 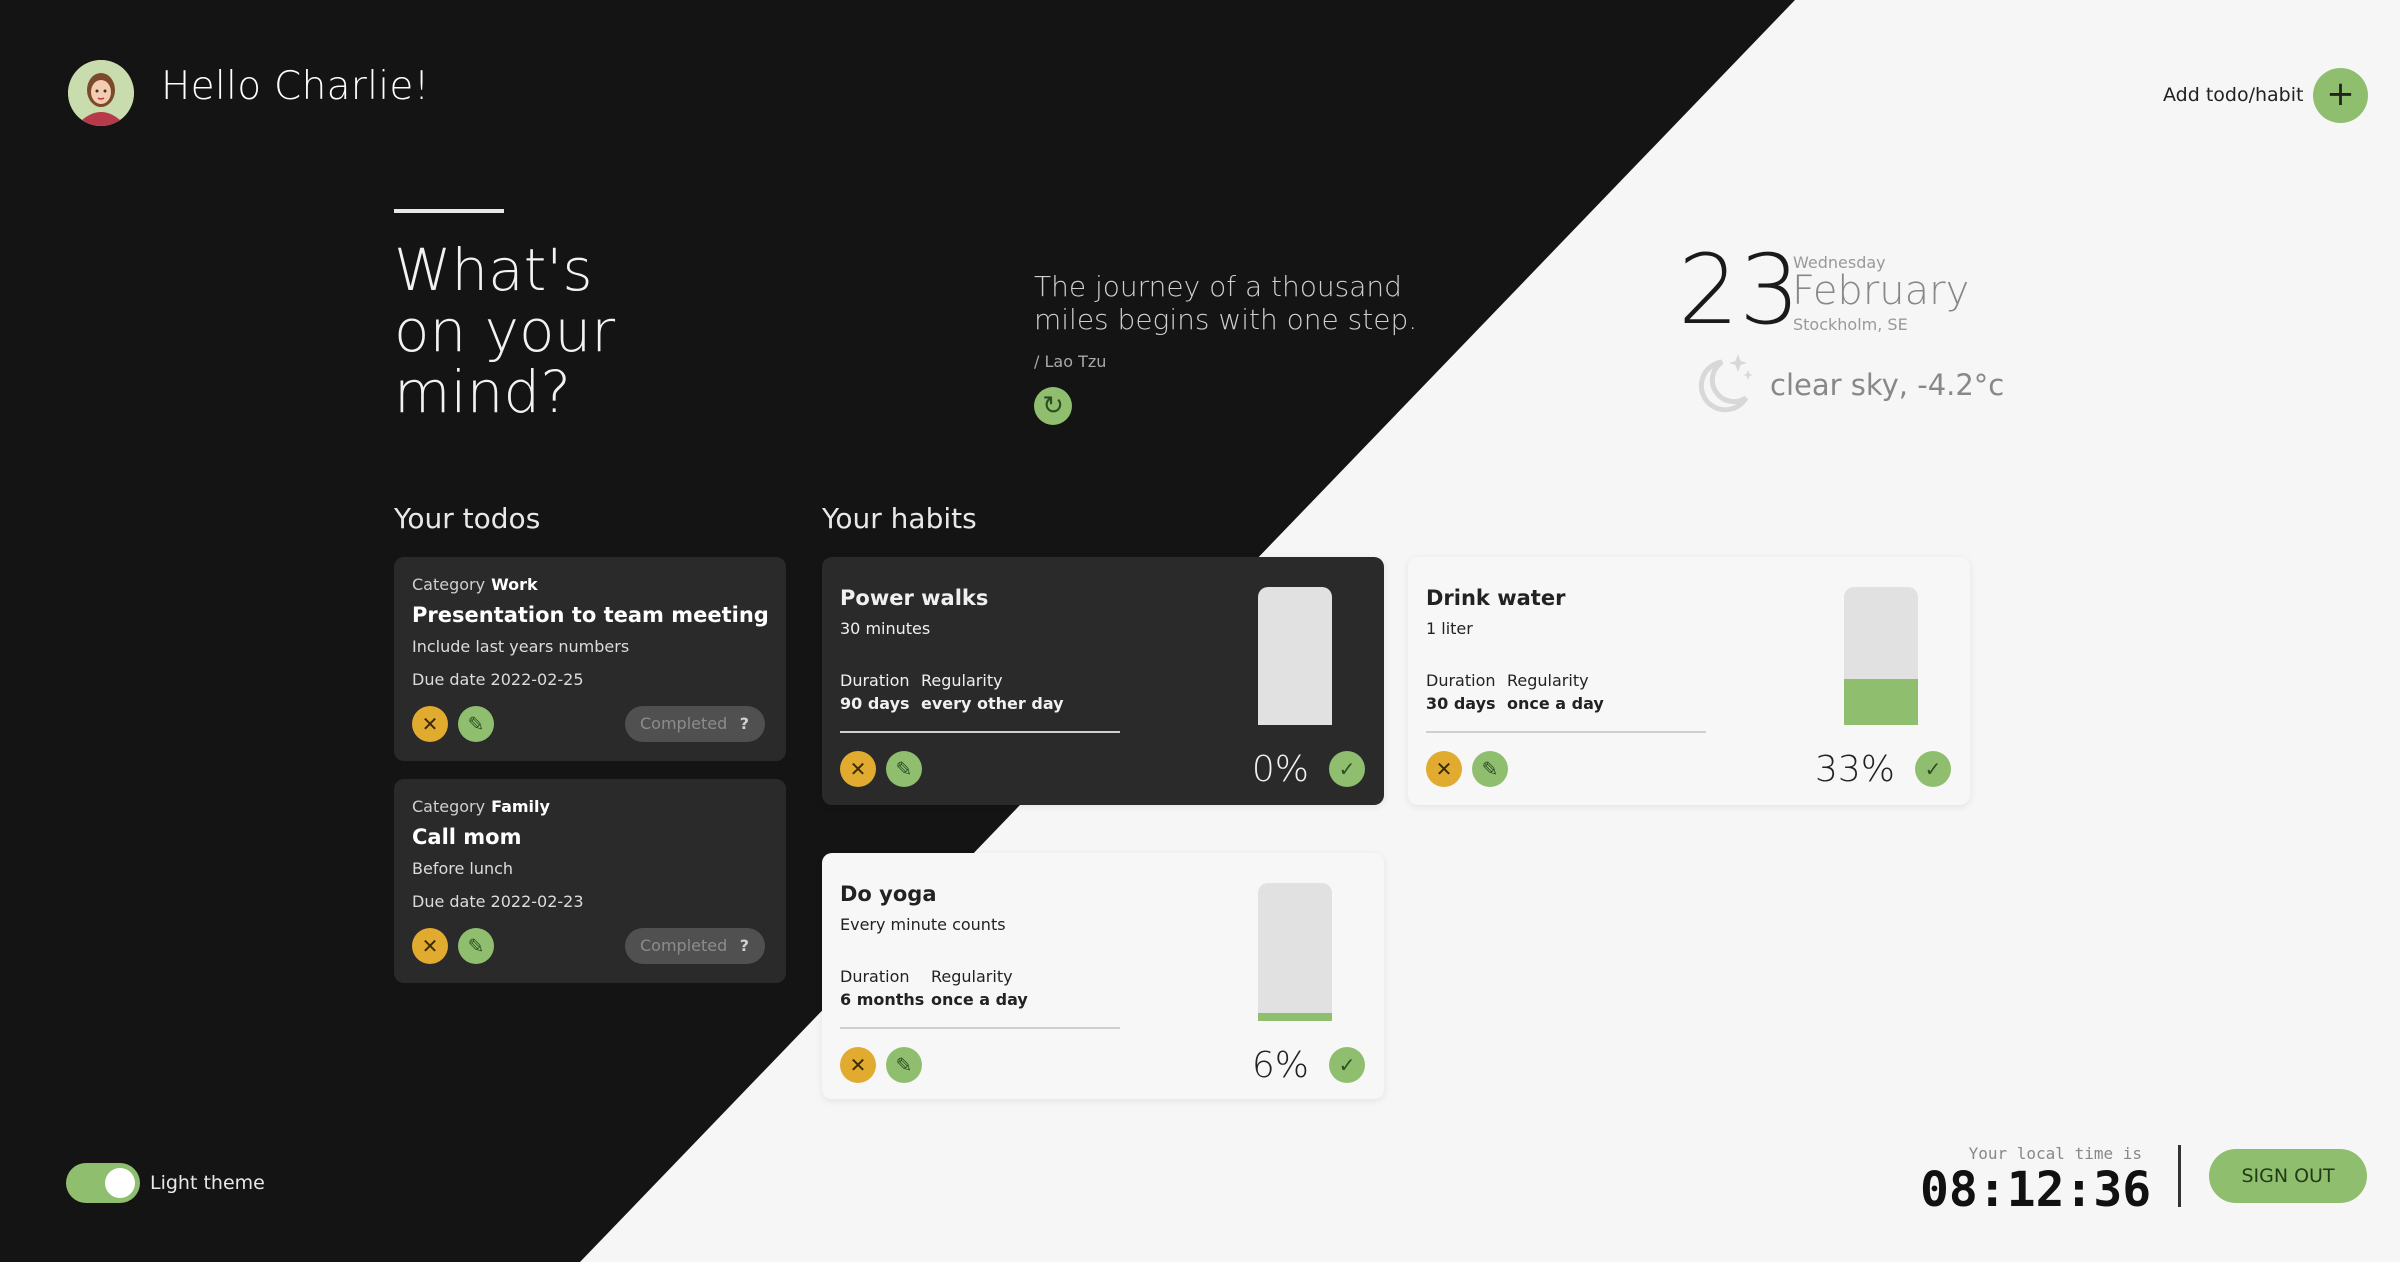 I want to click on habit-subtitle: Every minute counts, so click(x=923, y=924).